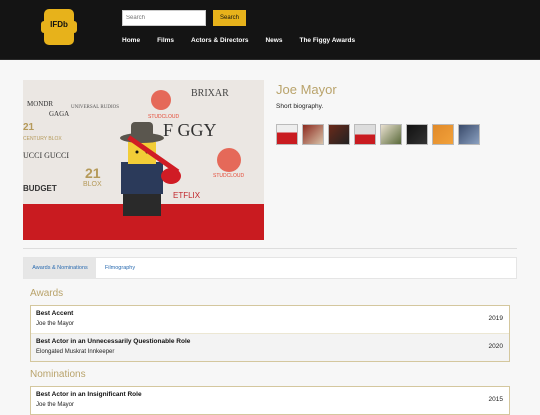 This screenshot has height=415, width=540. What do you see at coordinates (59, 24) in the screenshot?
I see `logo-text: IFDb` at bounding box center [59, 24].